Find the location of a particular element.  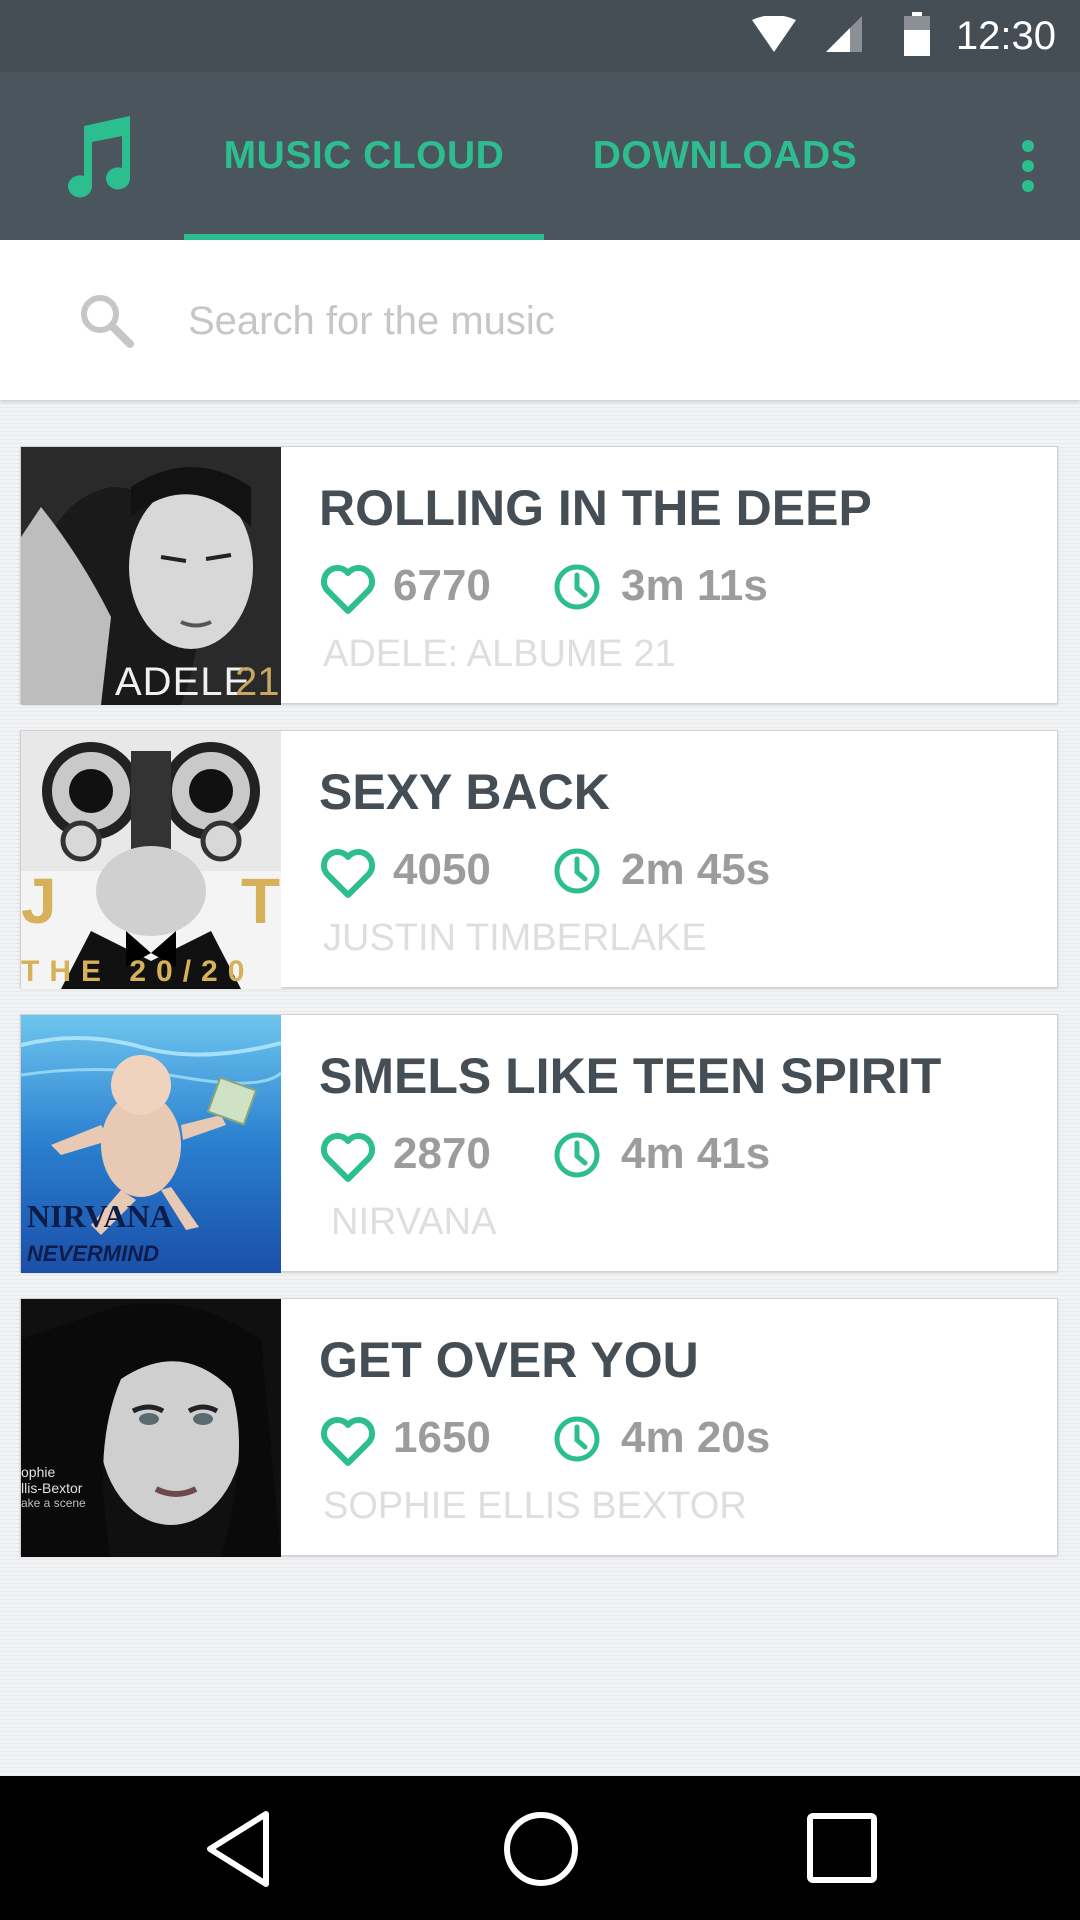

search-input is located at coordinates (598, 321).